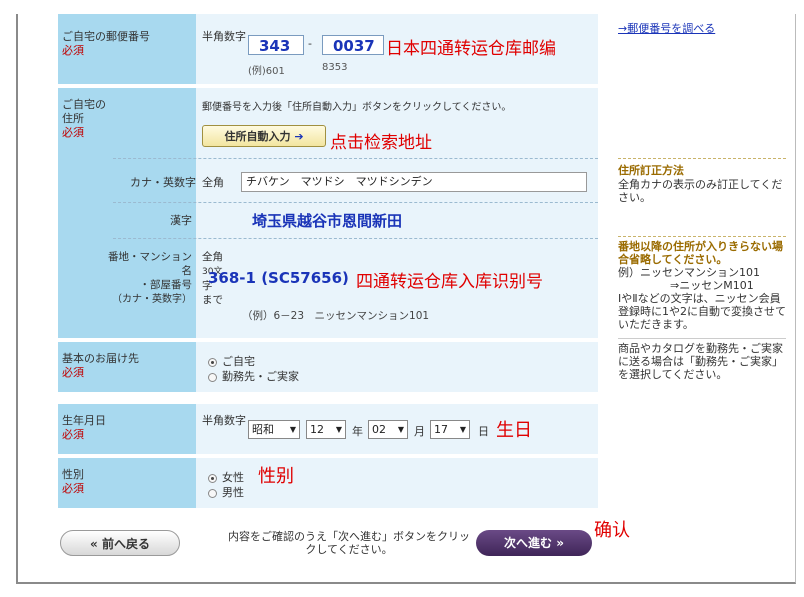 The image size is (804, 597). I want to click on day-select: 17 ▼, so click(450, 429).